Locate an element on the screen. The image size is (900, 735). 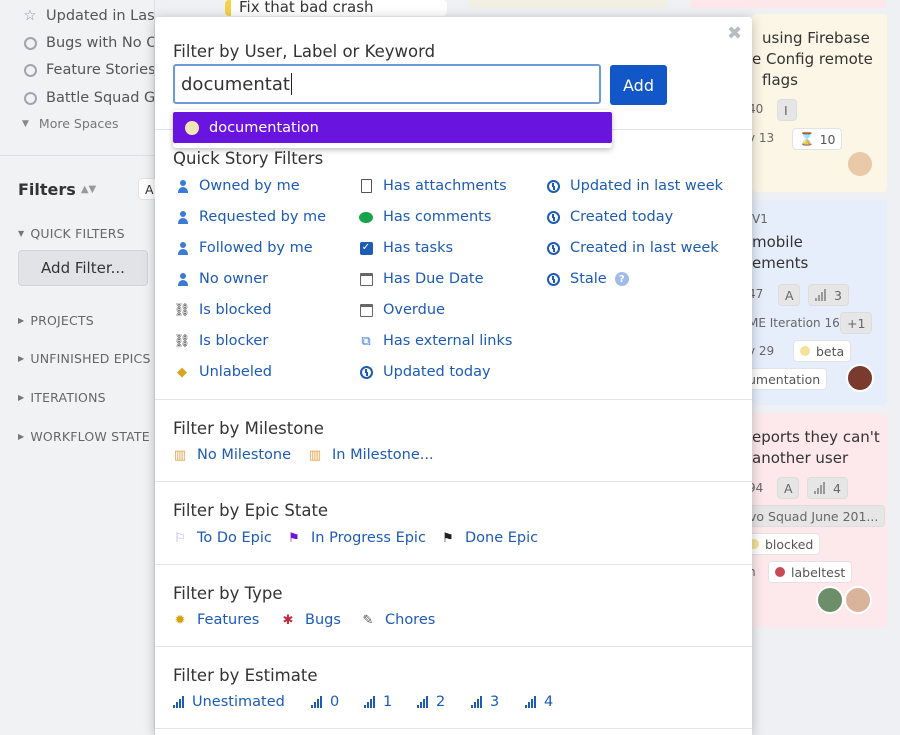
deadline-chip: ⌛ 10 is located at coordinates (817, 139).